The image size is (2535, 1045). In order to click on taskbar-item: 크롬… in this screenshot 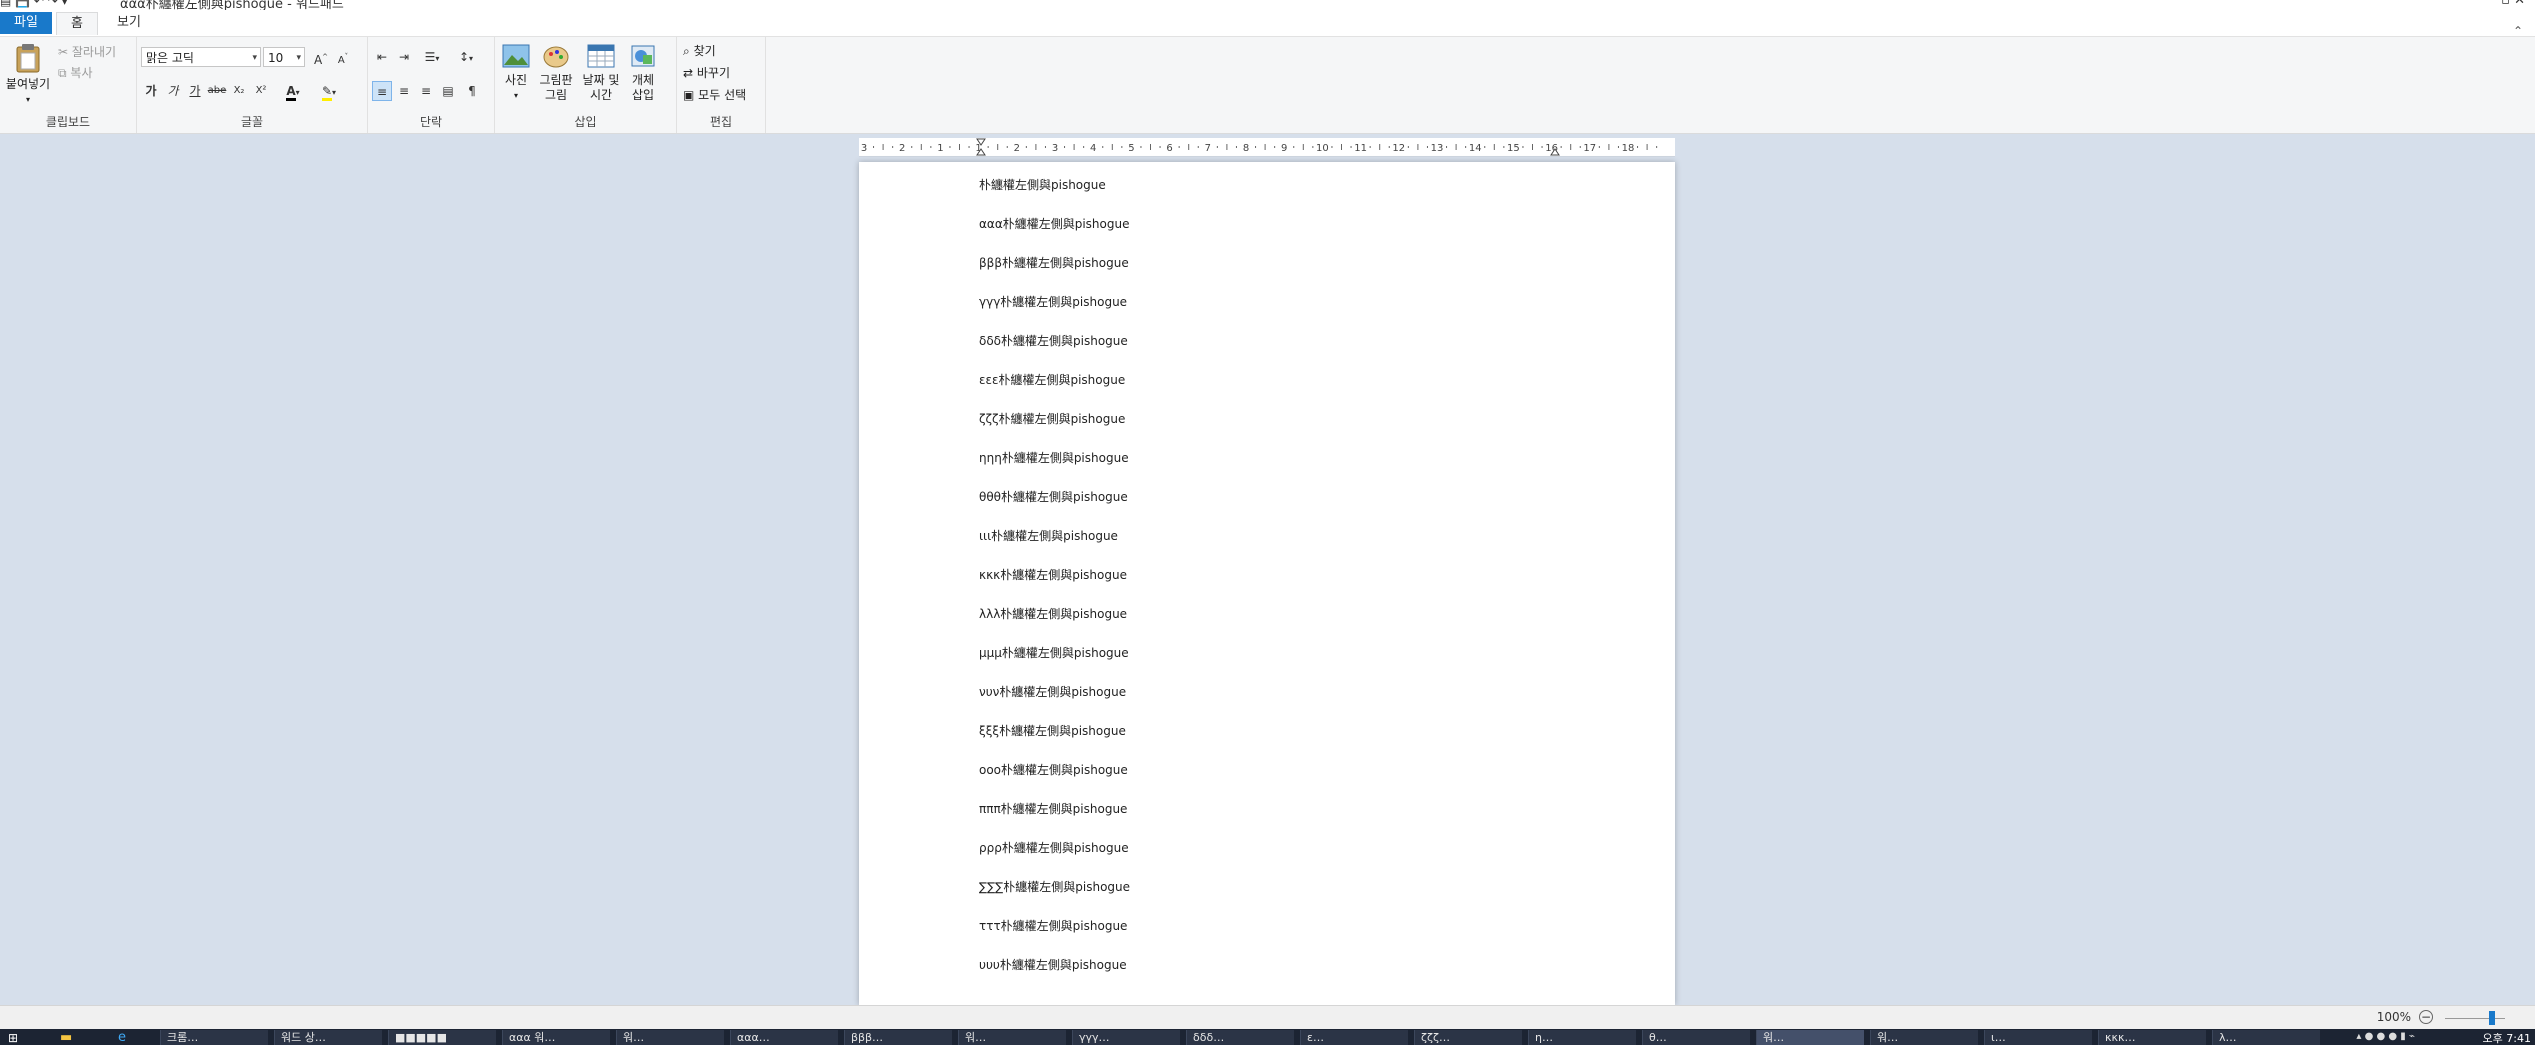, I will do `click(214, 1037)`.